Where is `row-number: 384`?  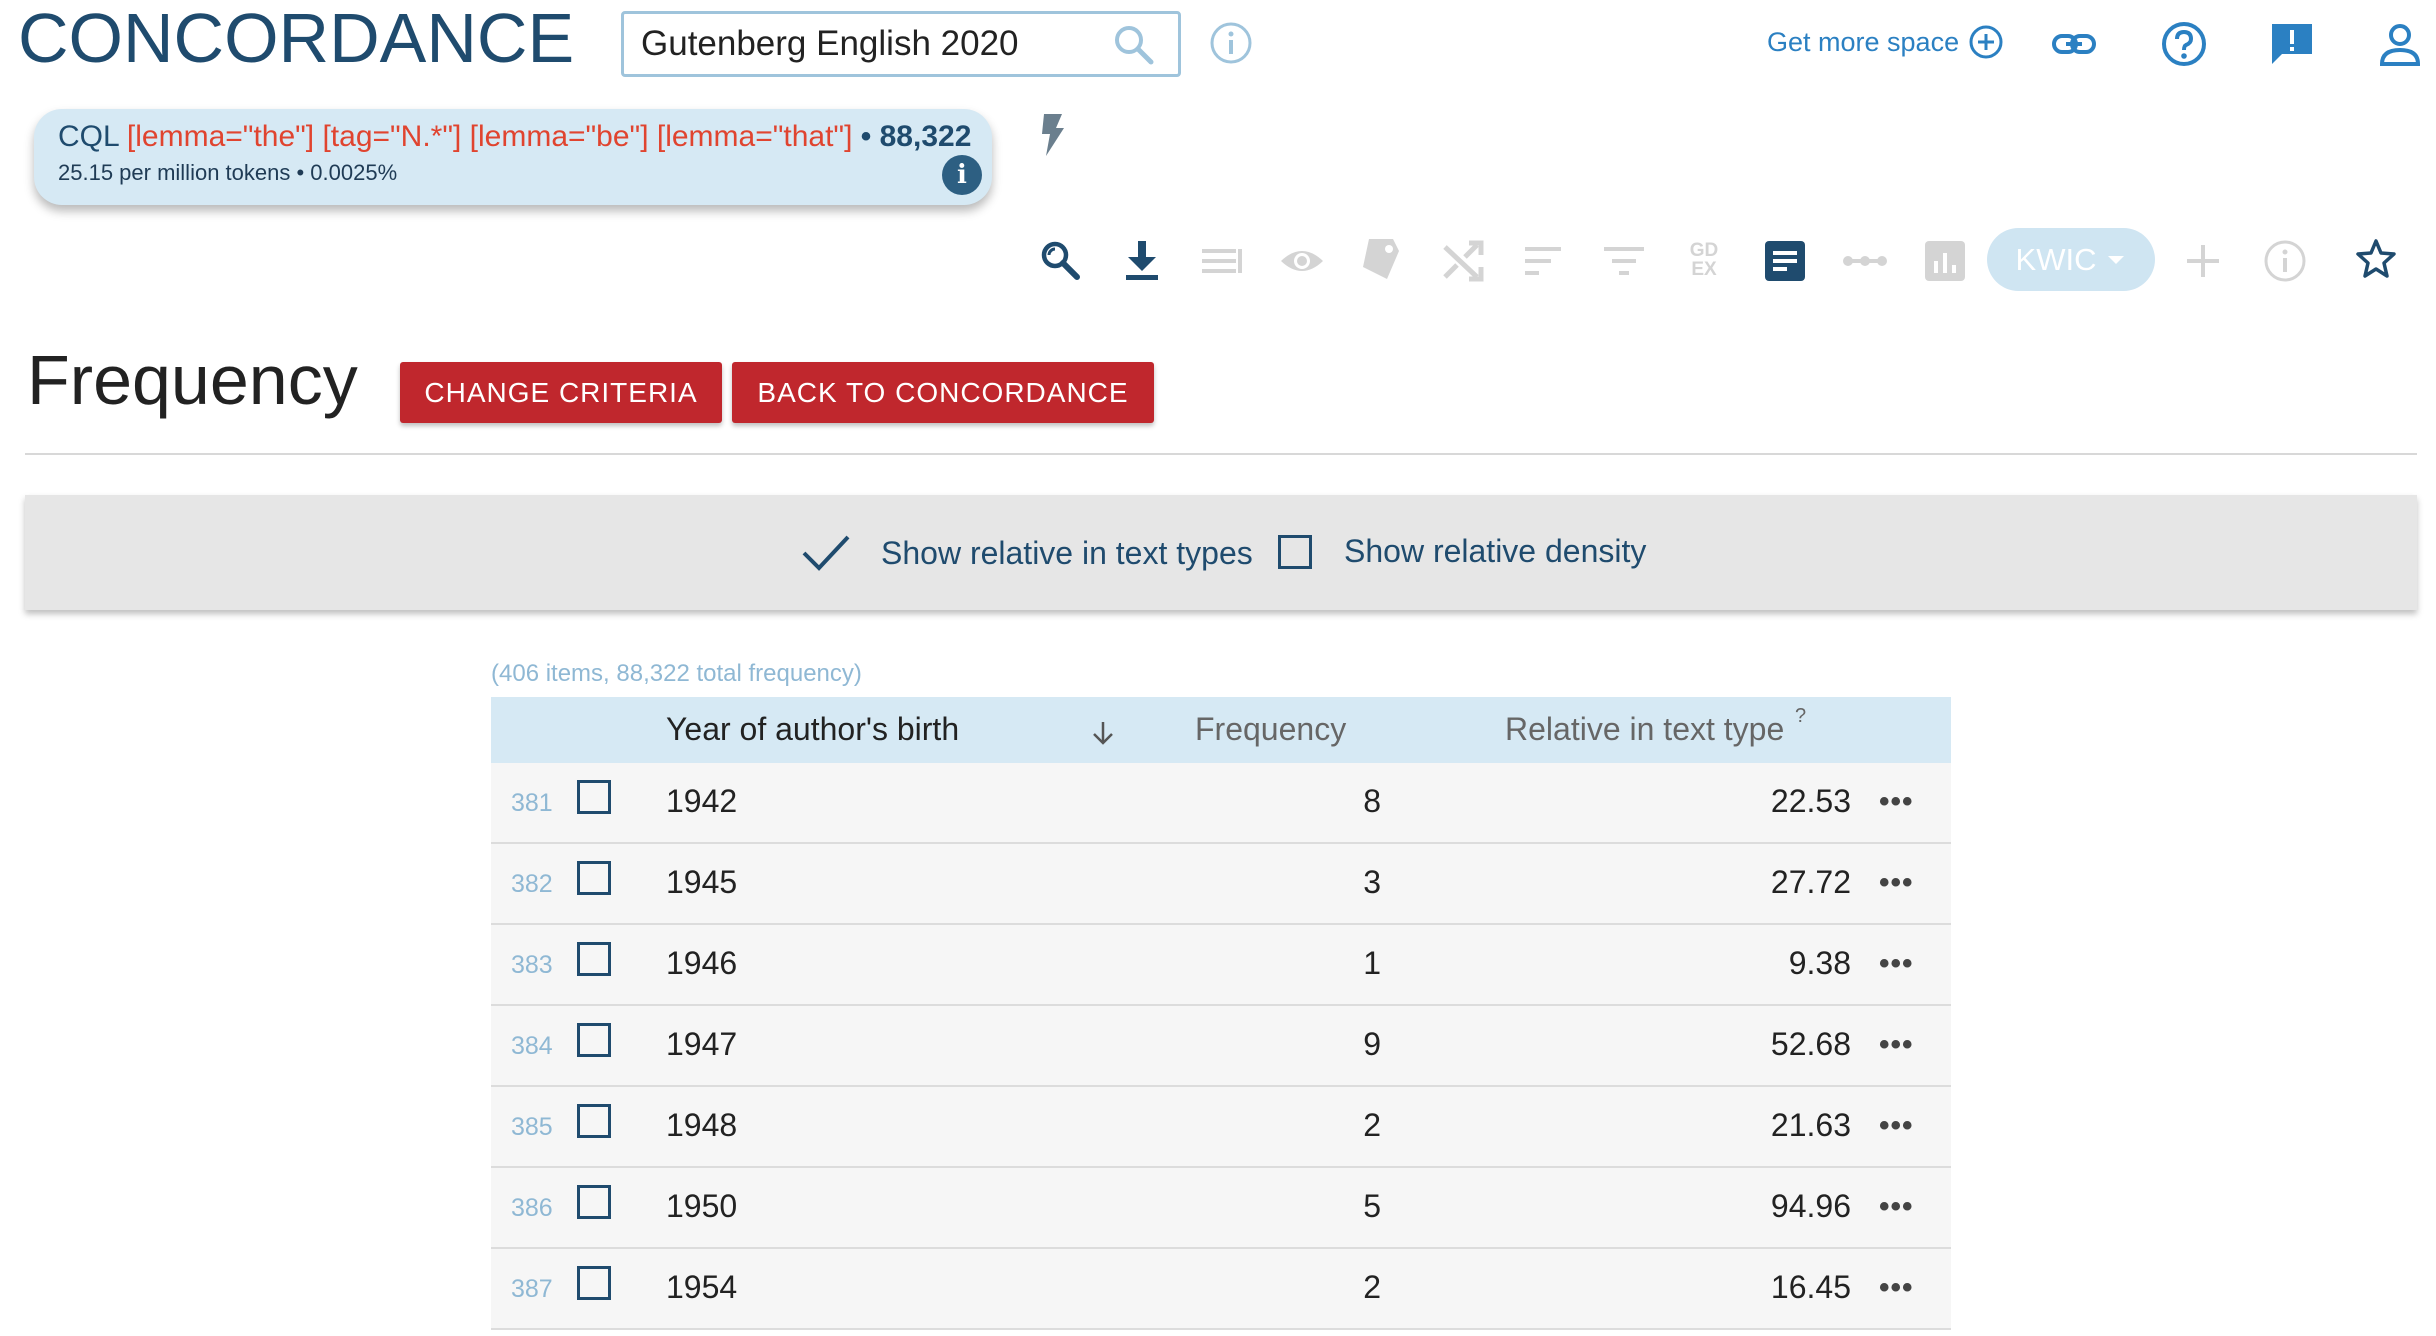 row-number: 384 is located at coordinates (532, 1046).